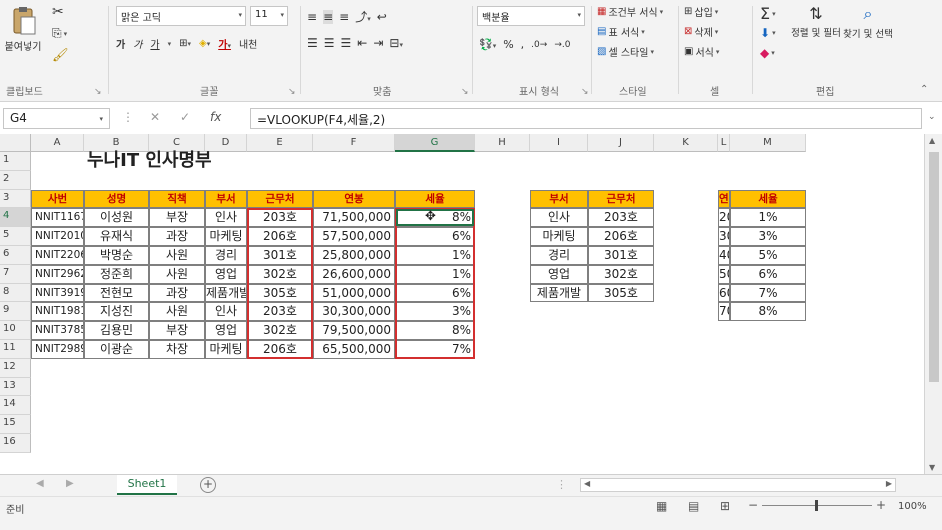 This screenshot has height=530, width=942. What do you see at coordinates (177, 218) in the screenshot?
I see `record-cell-c4: 부장` at bounding box center [177, 218].